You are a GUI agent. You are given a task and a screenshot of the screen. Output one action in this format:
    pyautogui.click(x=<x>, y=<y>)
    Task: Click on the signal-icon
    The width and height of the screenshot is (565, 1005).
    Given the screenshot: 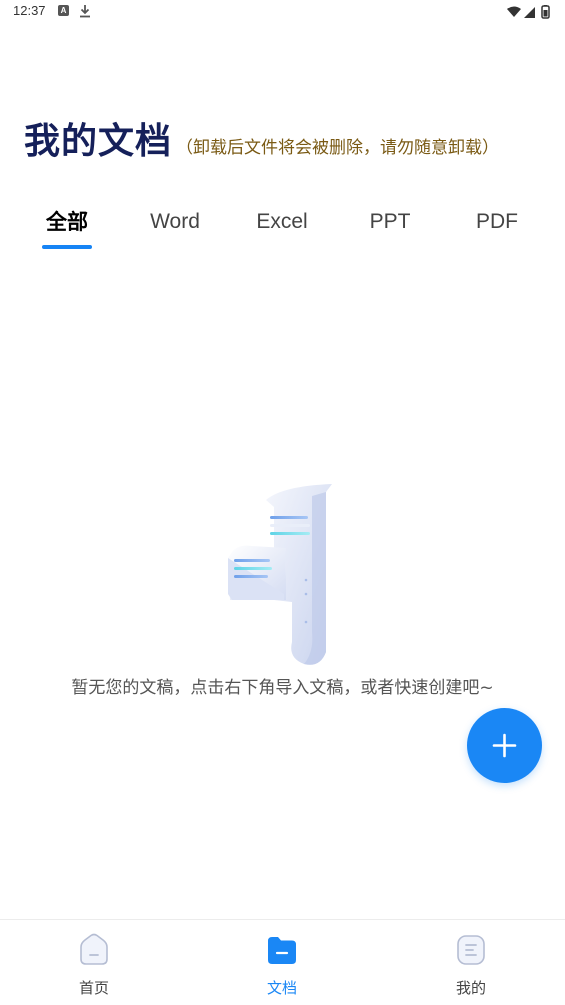 What is the action you would take?
    pyautogui.click(x=529, y=12)
    